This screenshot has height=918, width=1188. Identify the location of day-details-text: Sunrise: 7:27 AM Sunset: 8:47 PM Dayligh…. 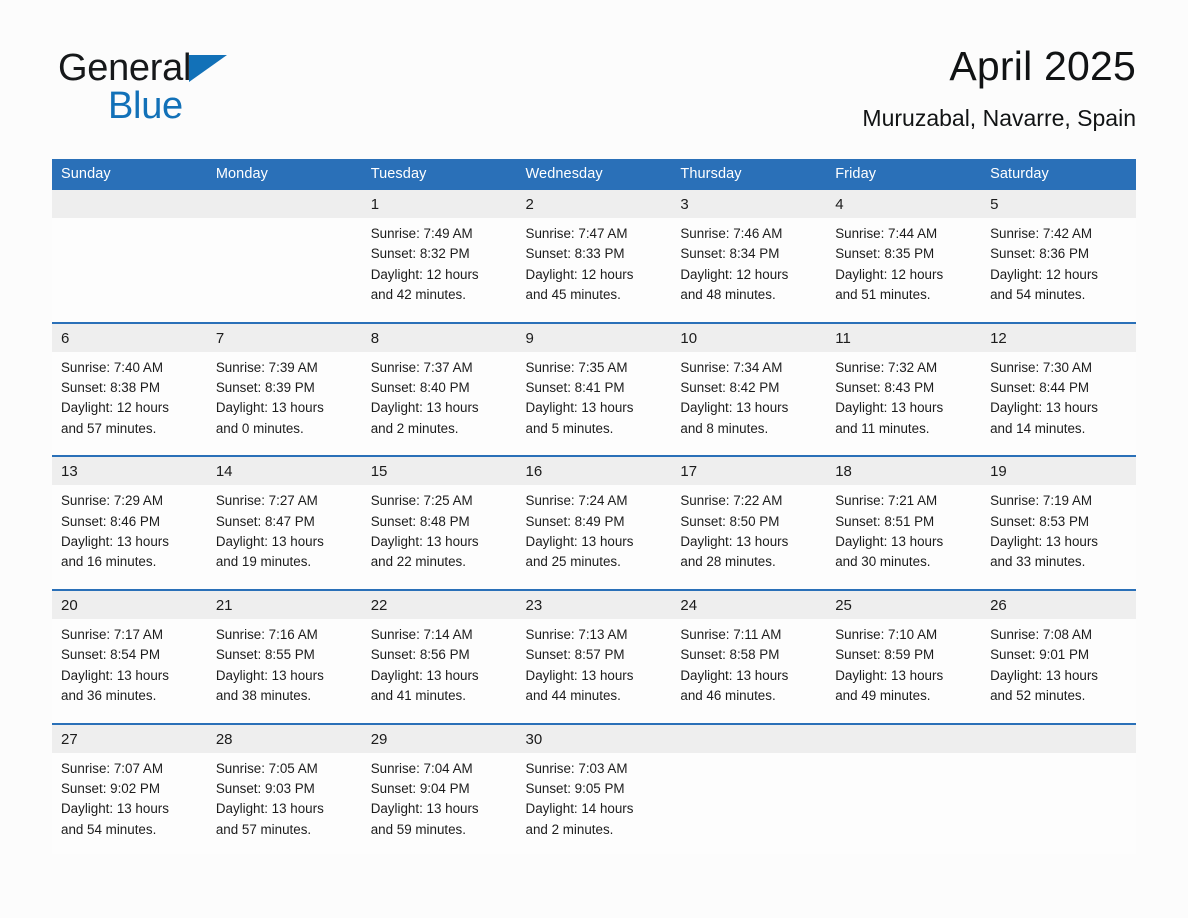
(269, 531).